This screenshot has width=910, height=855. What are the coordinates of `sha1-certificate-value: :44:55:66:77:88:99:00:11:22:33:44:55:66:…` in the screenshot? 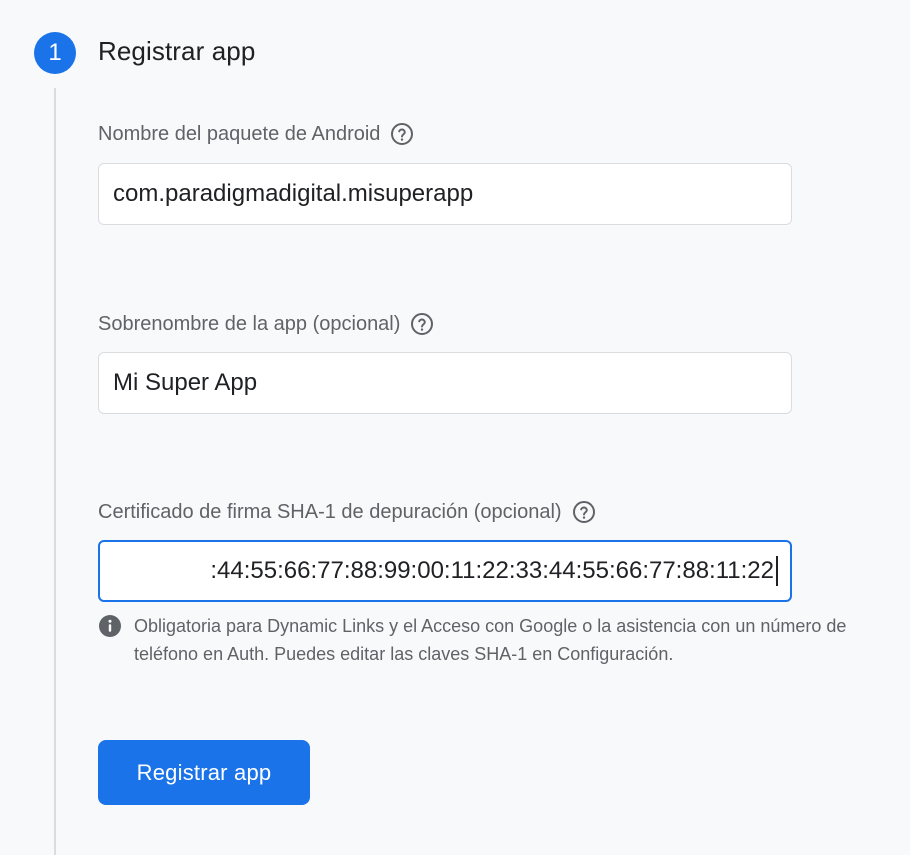 It's located at (492, 570).